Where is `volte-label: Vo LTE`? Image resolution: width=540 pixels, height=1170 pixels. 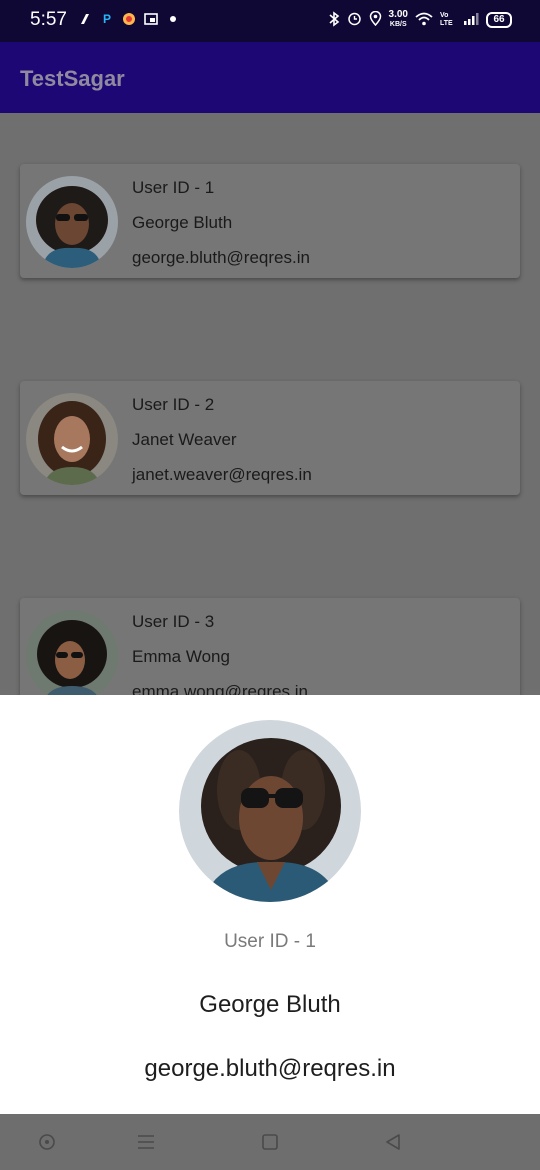 volte-label: Vo LTE is located at coordinates (446, 19).